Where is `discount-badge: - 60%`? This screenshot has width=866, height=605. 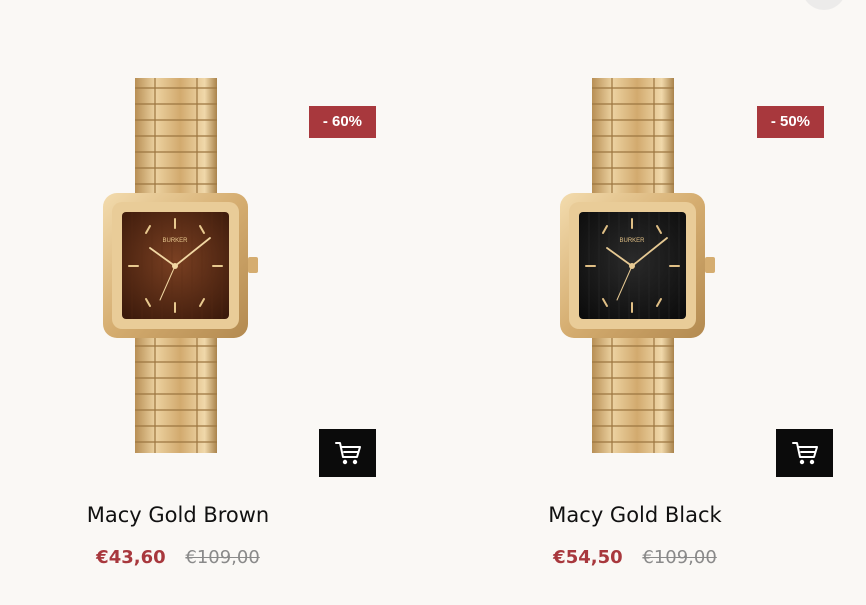 discount-badge: - 60% is located at coordinates (342, 122).